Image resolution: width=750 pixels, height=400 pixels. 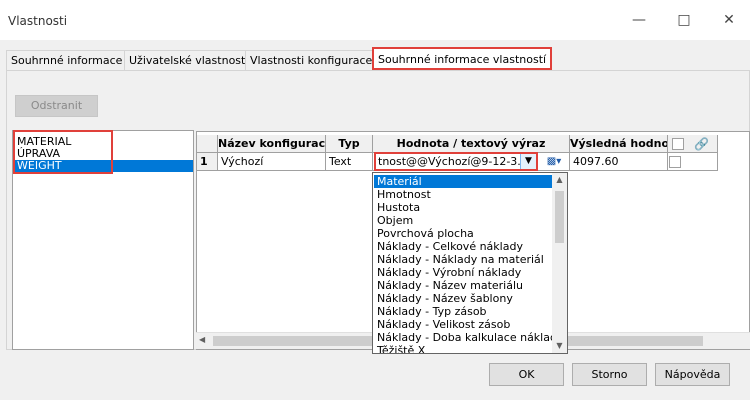 I want to click on link-icon: 🔗, so click(x=701, y=144).